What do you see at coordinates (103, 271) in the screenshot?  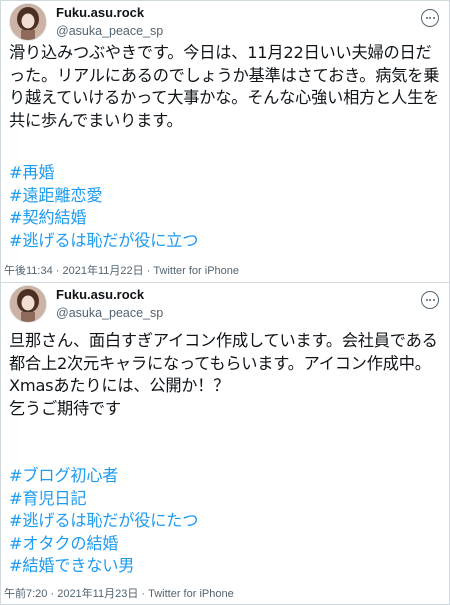 I see `tweet-date: 2021年11月22日` at bounding box center [103, 271].